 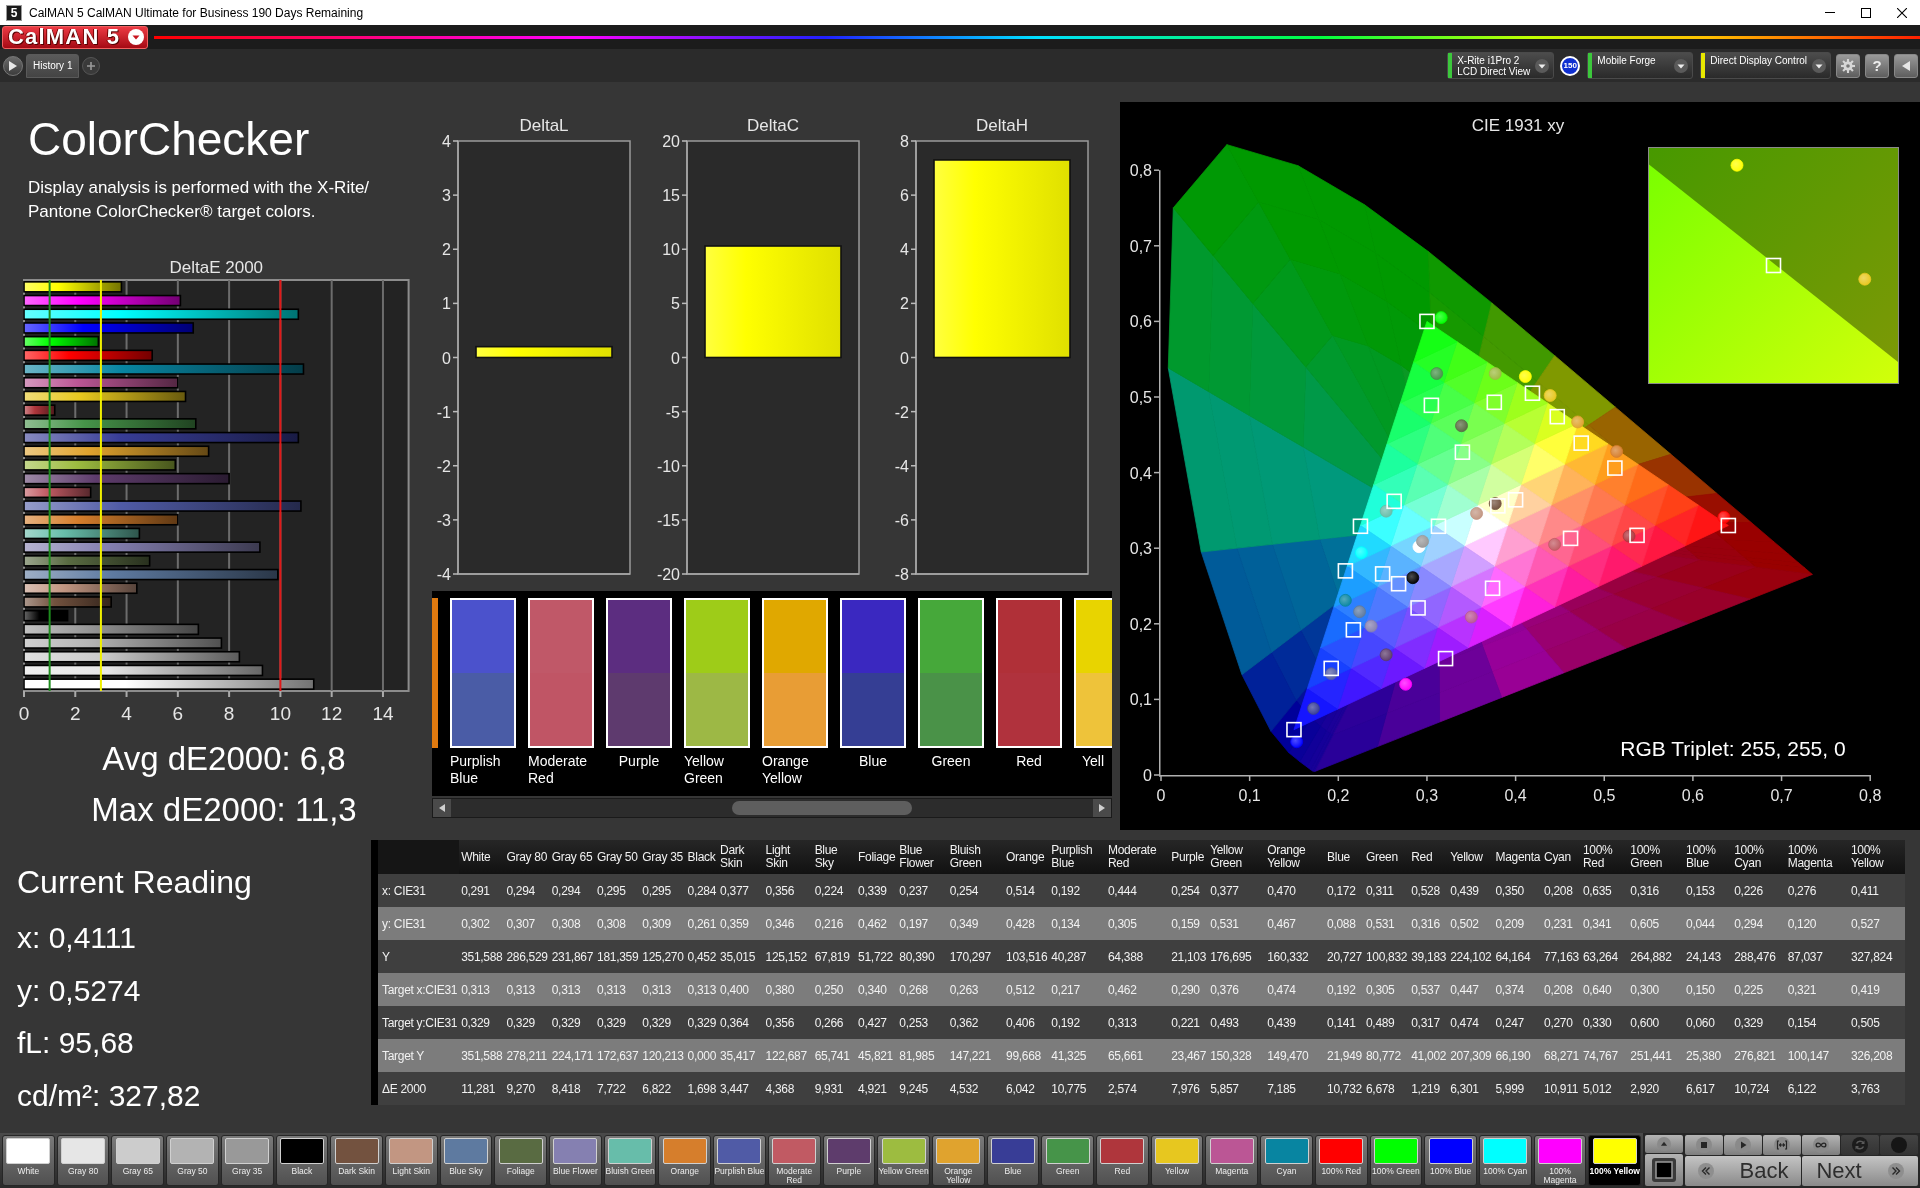 What do you see at coordinates (702, 857) in the screenshot?
I see `column-header: Black` at bounding box center [702, 857].